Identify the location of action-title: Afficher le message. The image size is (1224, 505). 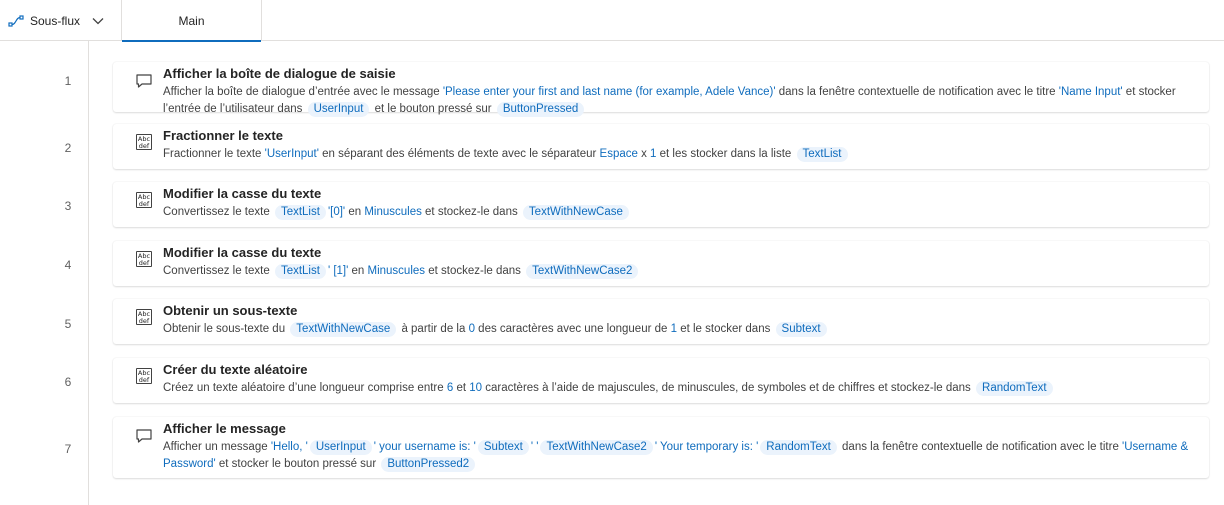
(224, 428).